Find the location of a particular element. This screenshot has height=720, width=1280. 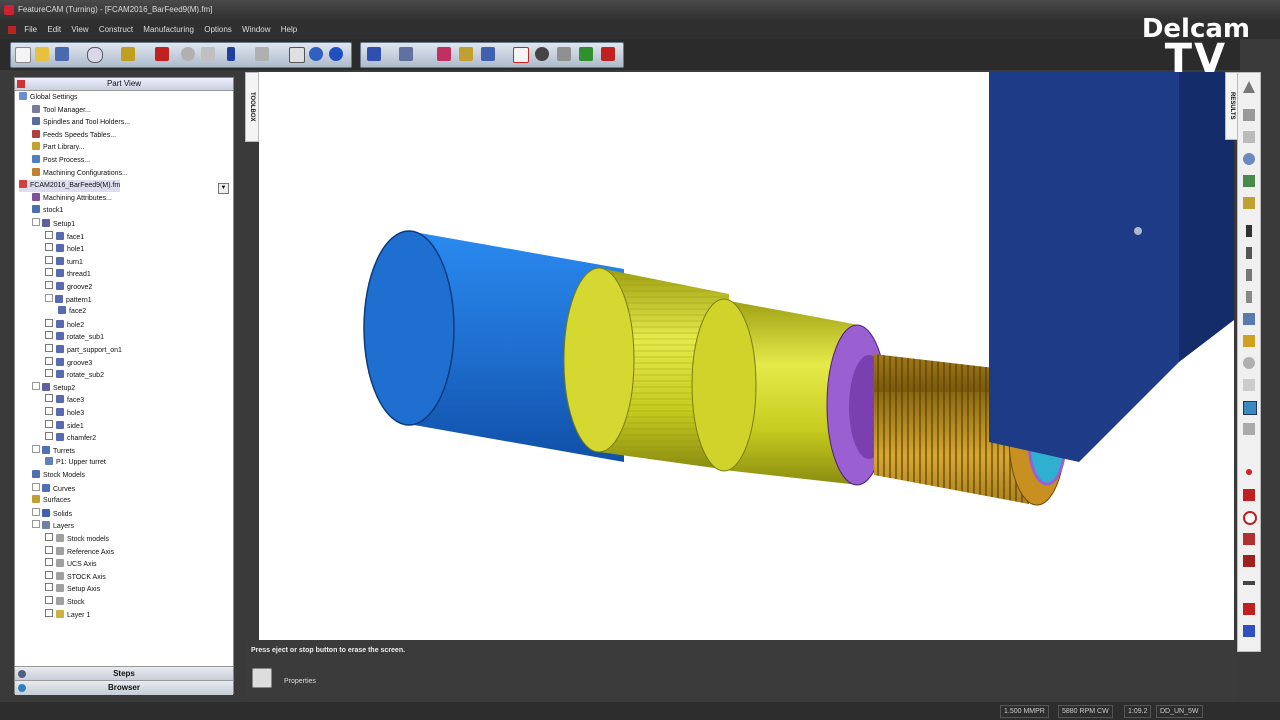

post-icon is located at coordinates (608, 54).